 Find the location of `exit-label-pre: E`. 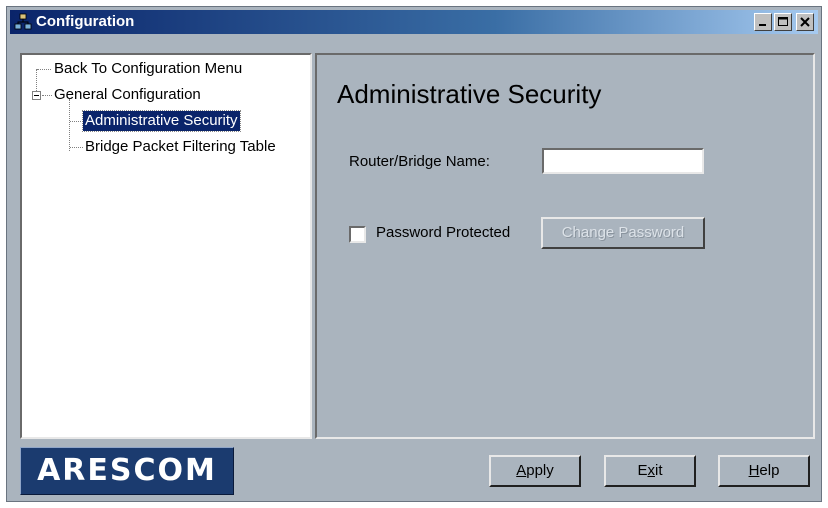

exit-label-pre: E is located at coordinates (642, 470).